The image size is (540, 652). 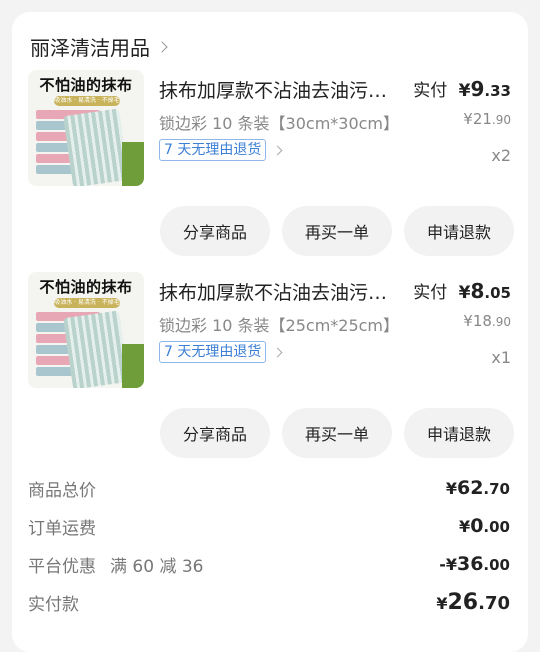 I want to click on quantity: x1, so click(x=501, y=357).